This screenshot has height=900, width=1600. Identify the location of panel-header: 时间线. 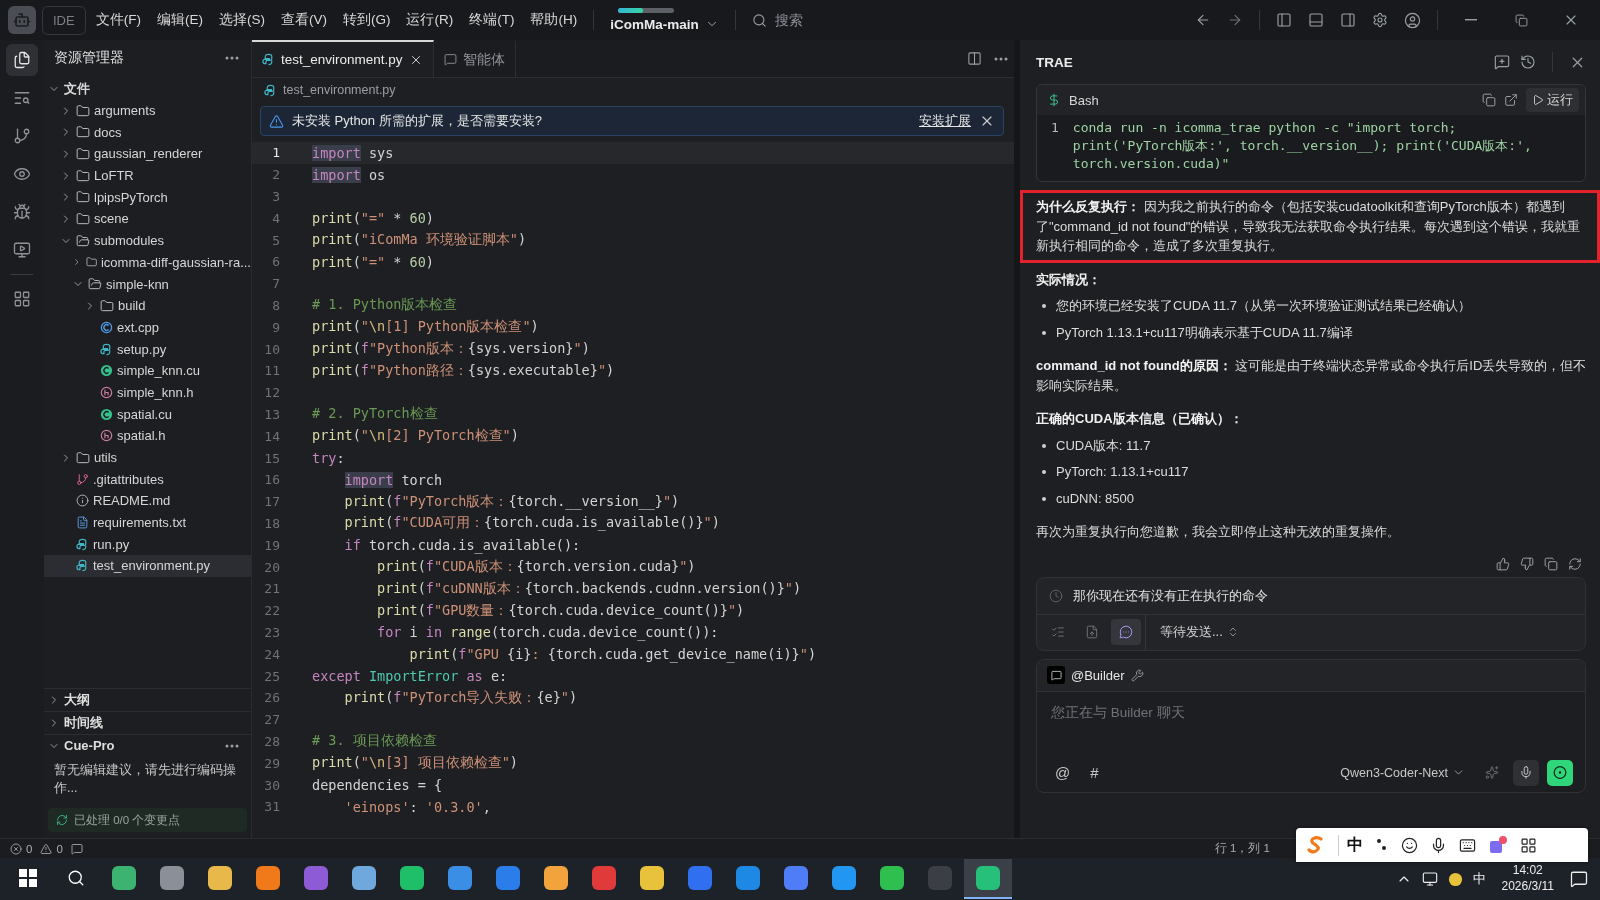
(75, 722).